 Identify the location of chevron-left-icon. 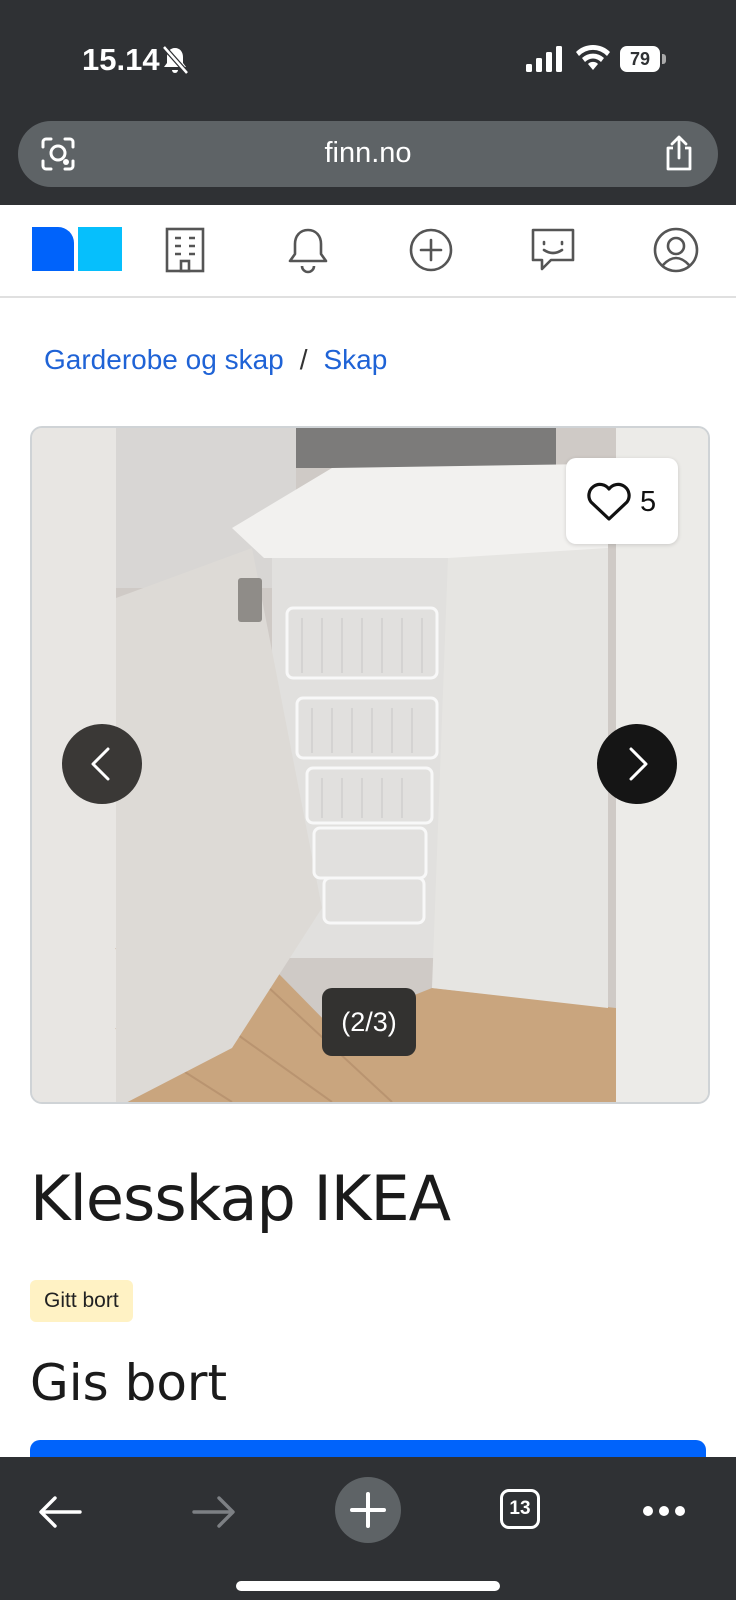
(100, 764).